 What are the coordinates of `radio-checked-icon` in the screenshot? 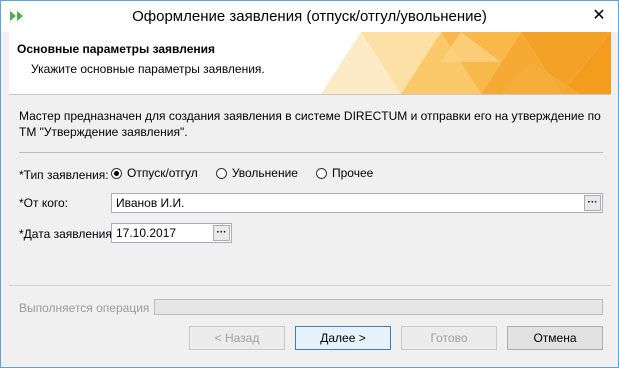 It's located at (116, 173).